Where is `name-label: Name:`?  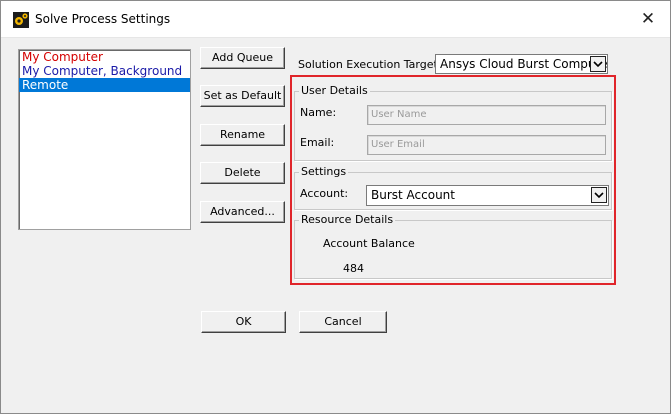 name-label: Name: is located at coordinates (318, 112).